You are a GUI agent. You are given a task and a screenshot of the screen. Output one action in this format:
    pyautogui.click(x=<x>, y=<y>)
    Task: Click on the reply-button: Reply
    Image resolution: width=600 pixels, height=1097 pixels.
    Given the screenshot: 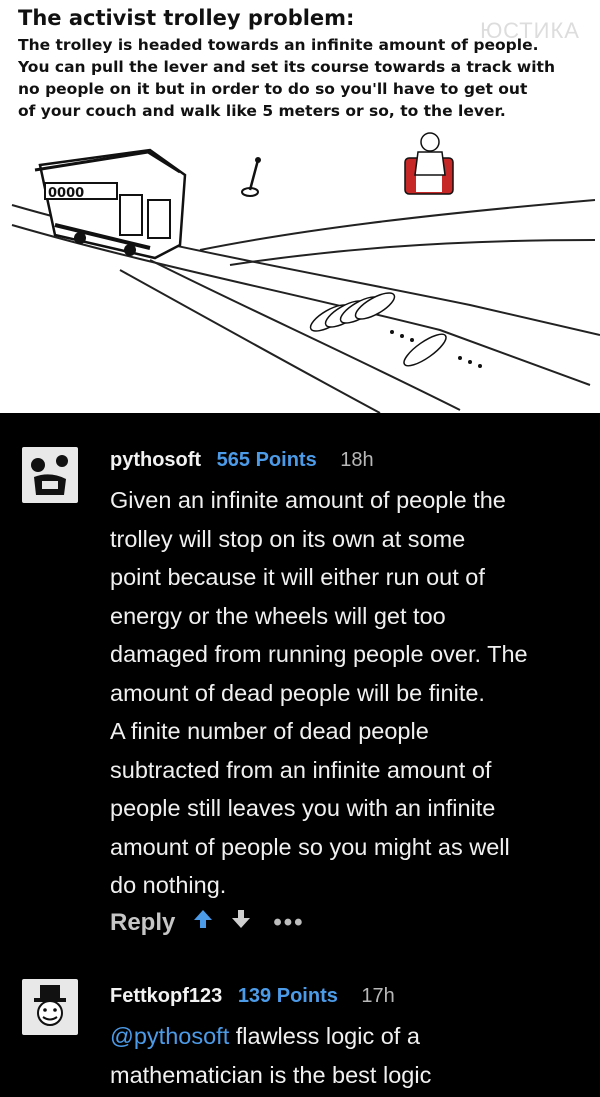 What is the action you would take?
    pyautogui.click(x=142, y=923)
    